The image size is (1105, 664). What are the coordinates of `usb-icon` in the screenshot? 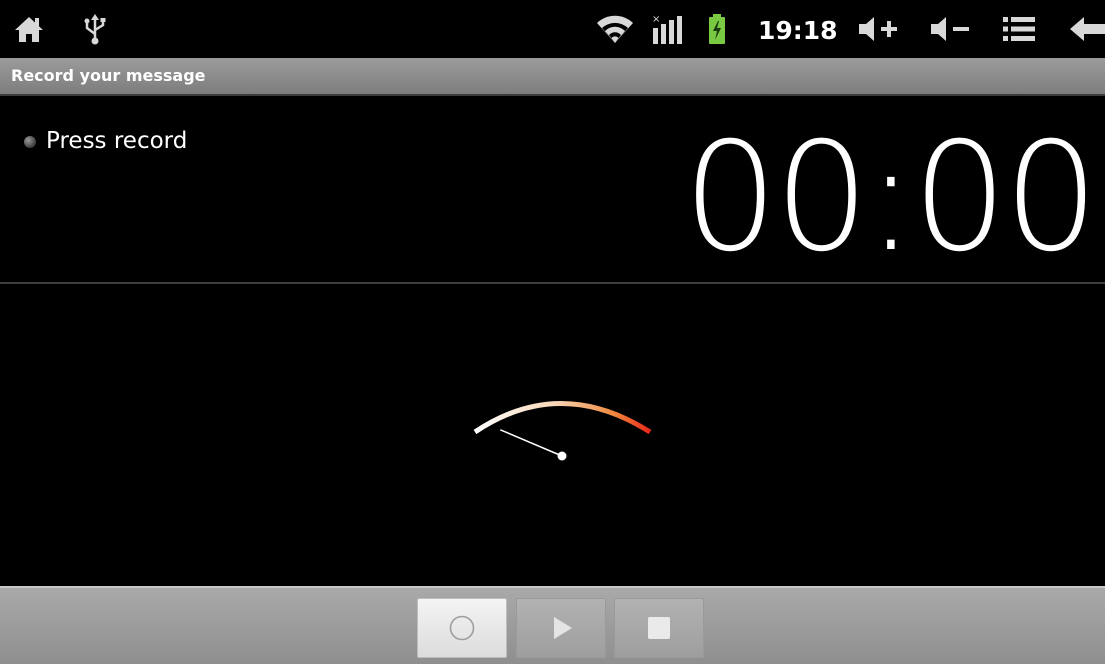 It's located at (95, 29).